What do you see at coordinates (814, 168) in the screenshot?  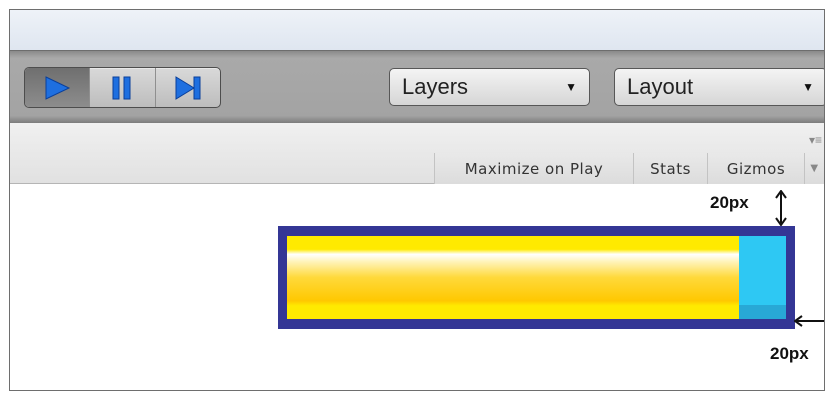 I see `gizmos-dropdown-icon: ▼` at bounding box center [814, 168].